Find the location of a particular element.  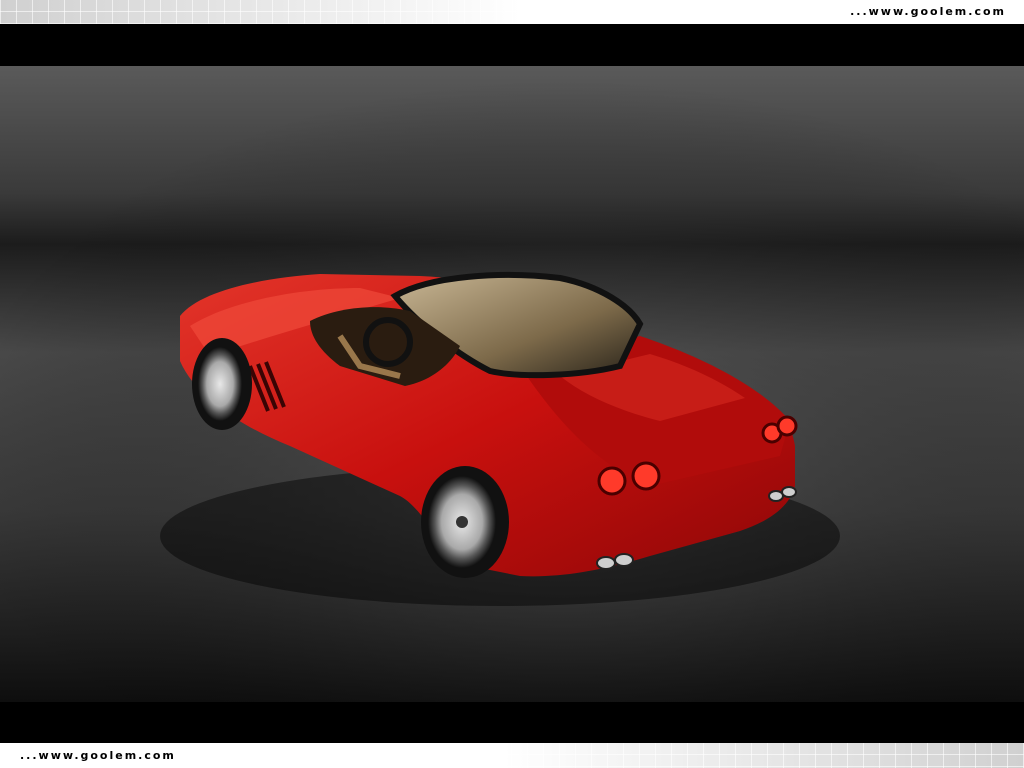

top-watermark-strip: ...www.goolem.com is located at coordinates (512, 12).